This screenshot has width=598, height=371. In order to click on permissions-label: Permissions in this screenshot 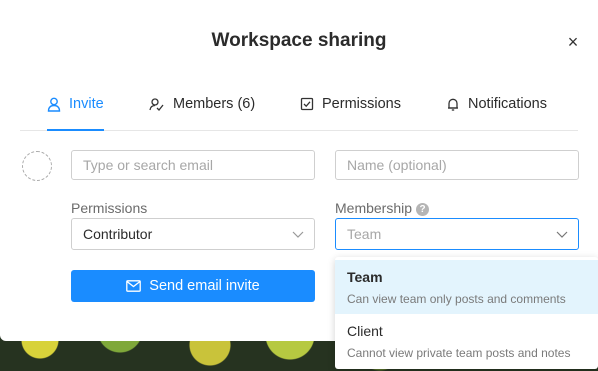, I will do `click(109, 208)`.